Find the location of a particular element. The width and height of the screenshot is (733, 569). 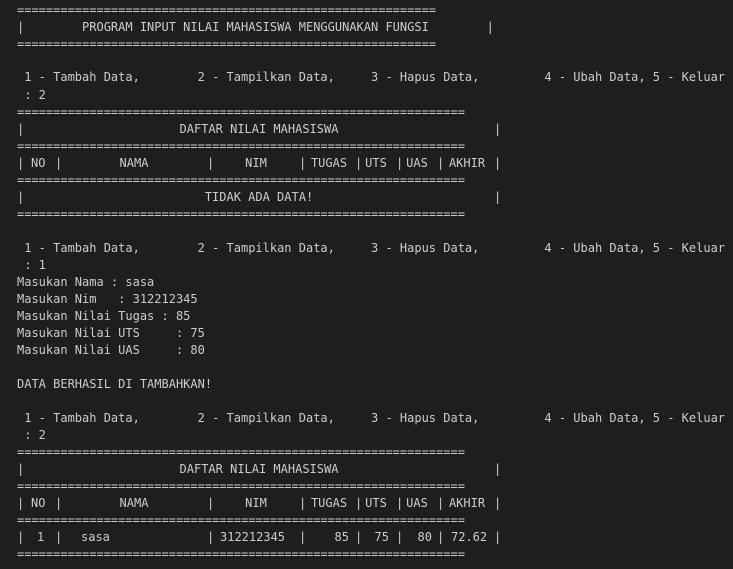

menu-choice: : 1 is located at coordinates (31, 265).